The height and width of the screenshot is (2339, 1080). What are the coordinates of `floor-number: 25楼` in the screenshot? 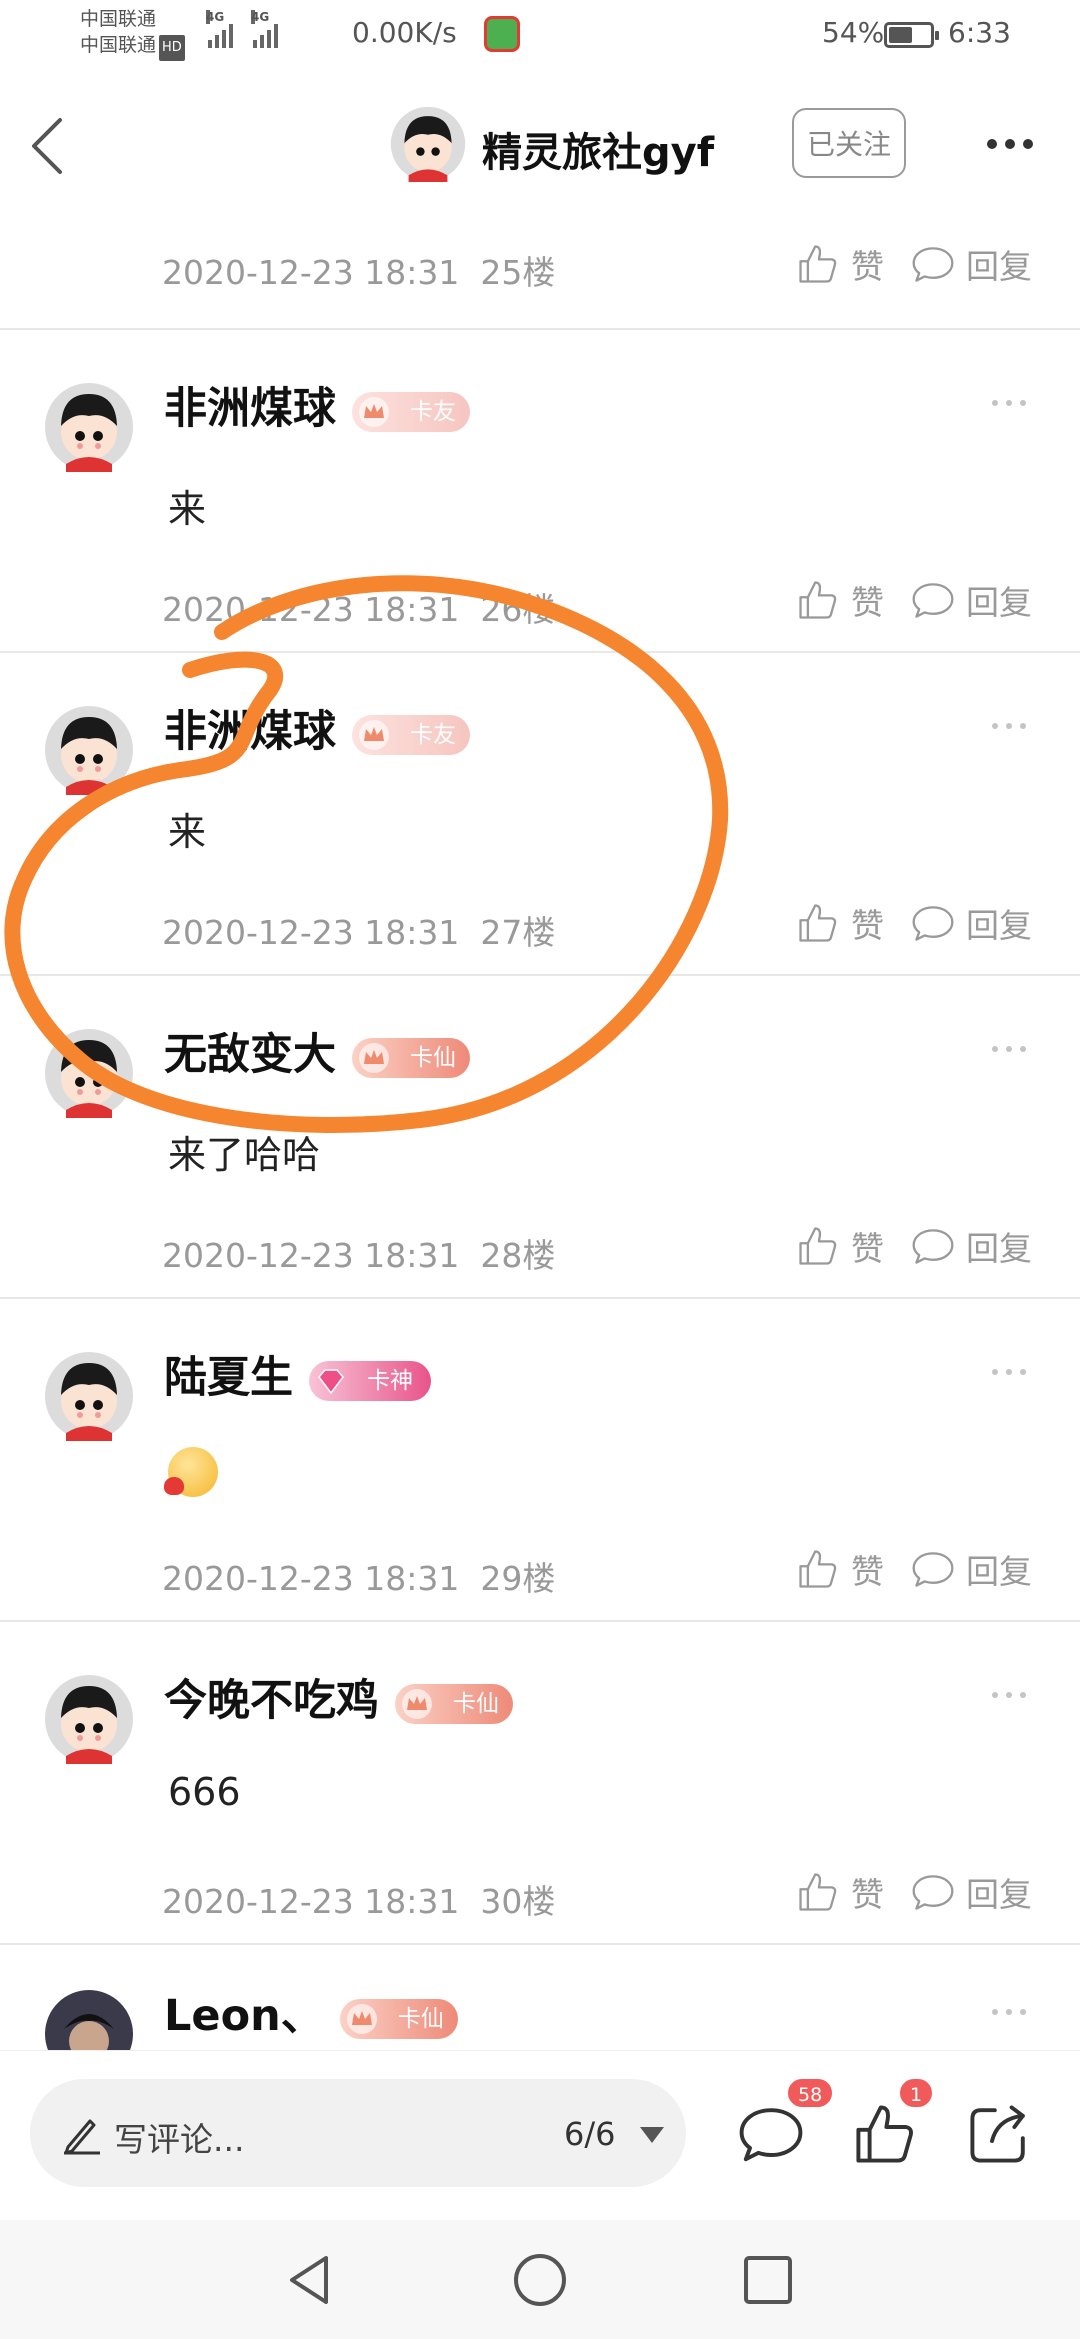 It's located at (518, 272).